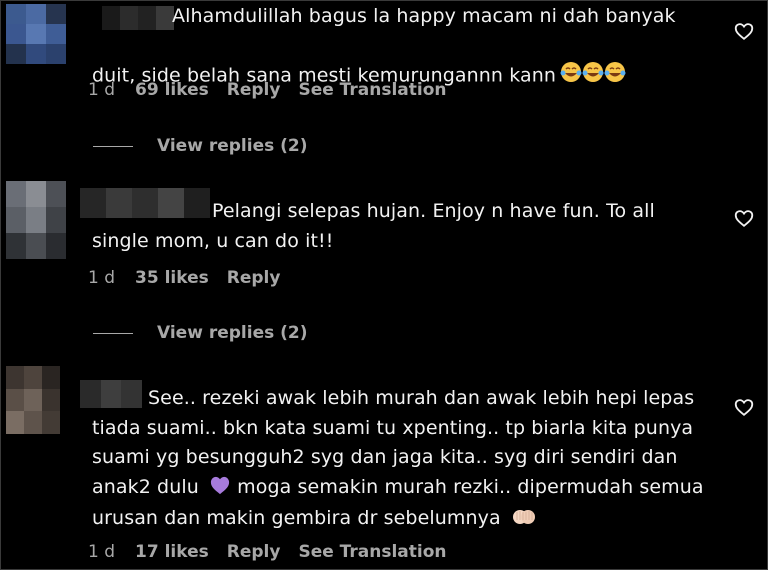 This screenshot has width=768, height=570. I want to click on laughing-tears-icon, so click(600, 62).